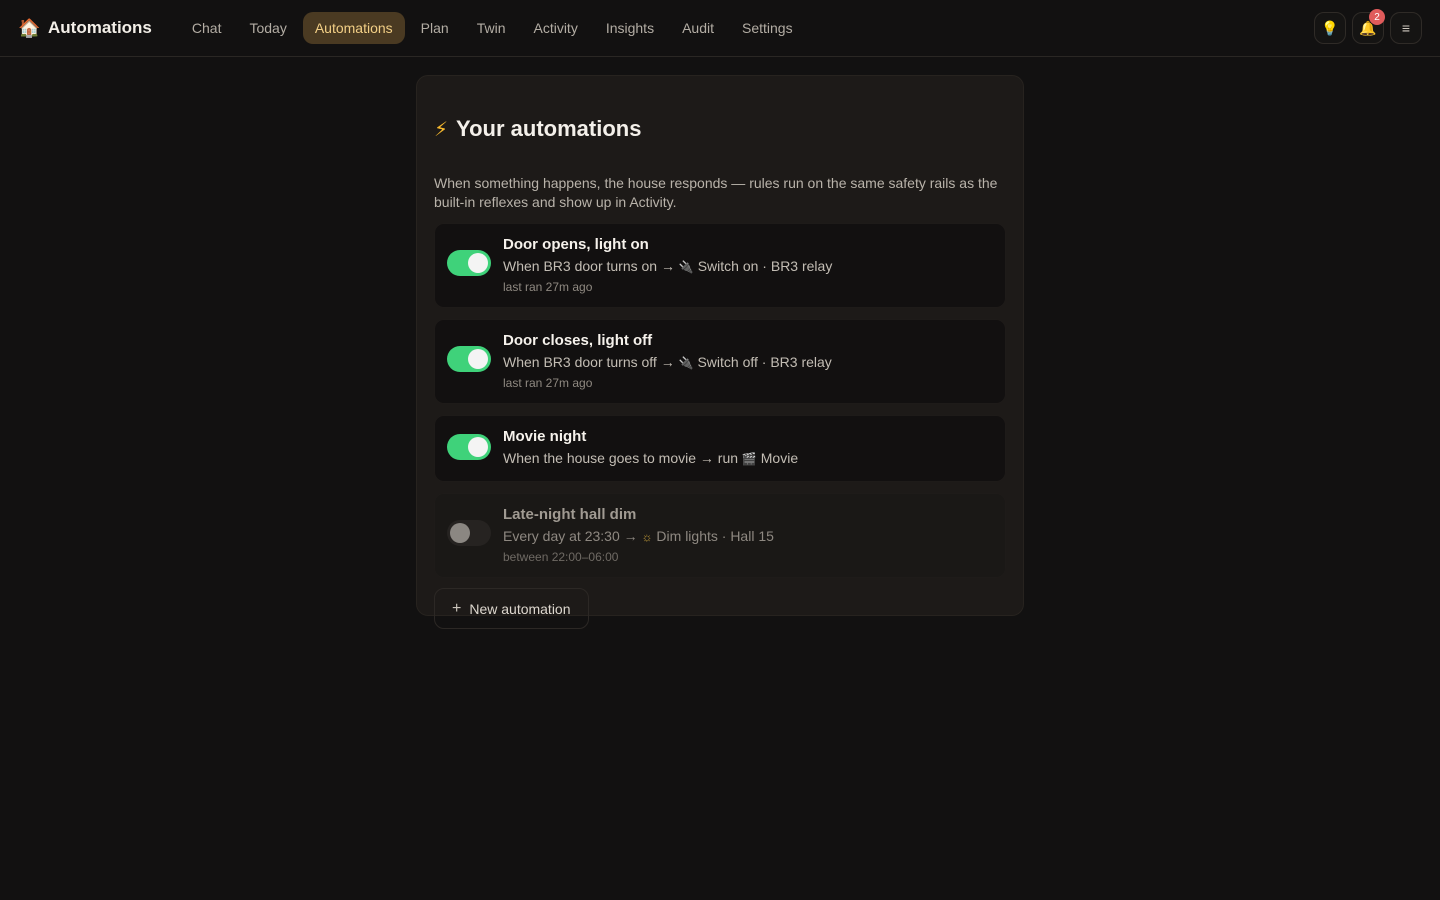  I want to click on rule-trigger: When BR3 door turns off →, so click(589, 362).